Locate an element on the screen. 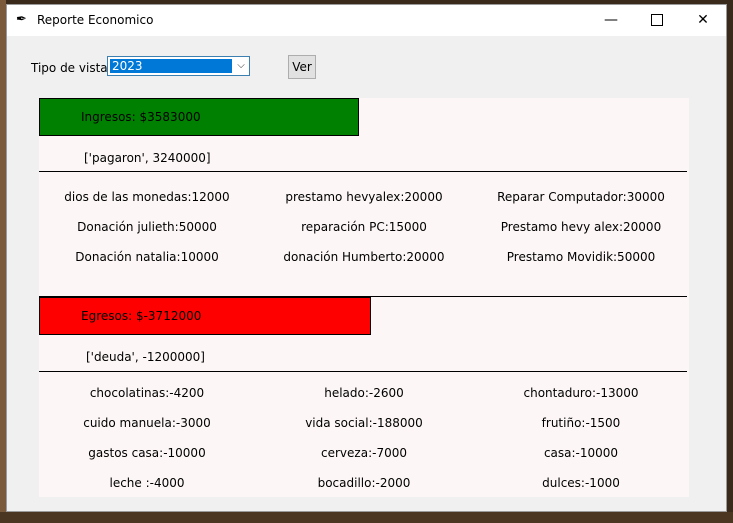 The width and height of the screenshot is (733, 523). view-type-select: 2023 ⌵ is located at coordinates (178, 66).